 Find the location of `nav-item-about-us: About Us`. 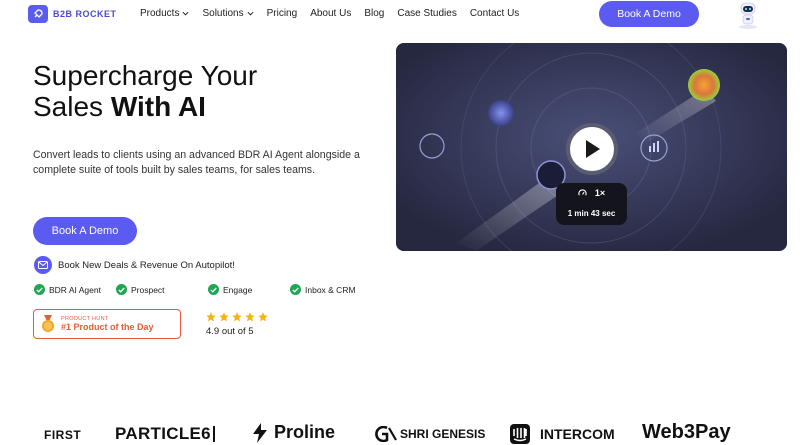

nav-item-about-us: About Us is located at coordinates (330, 13).